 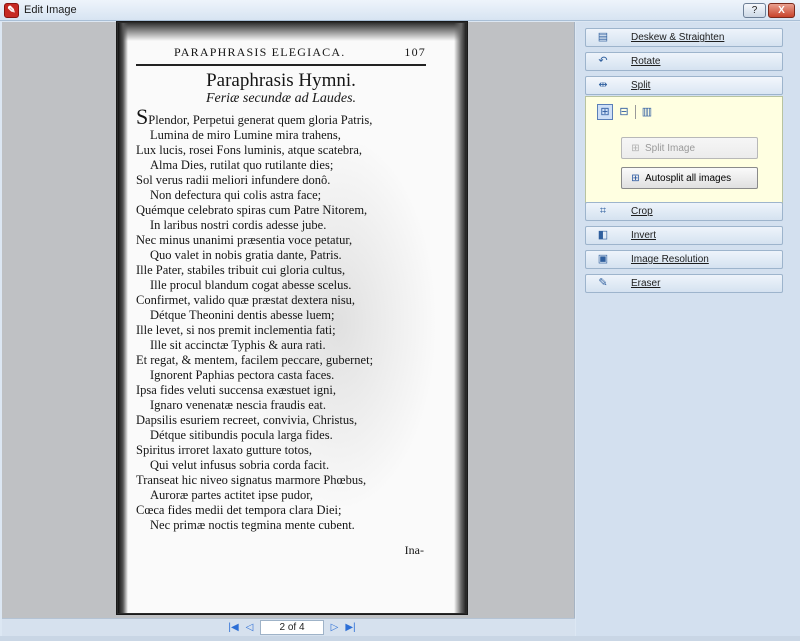 I want to click on bottom-strip, so click(x=400, y=638).